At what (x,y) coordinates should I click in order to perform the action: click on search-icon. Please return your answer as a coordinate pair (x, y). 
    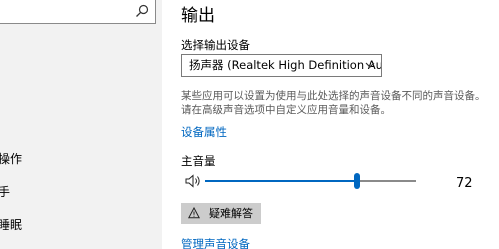
    Looking at the image, I should click on (142, 11).